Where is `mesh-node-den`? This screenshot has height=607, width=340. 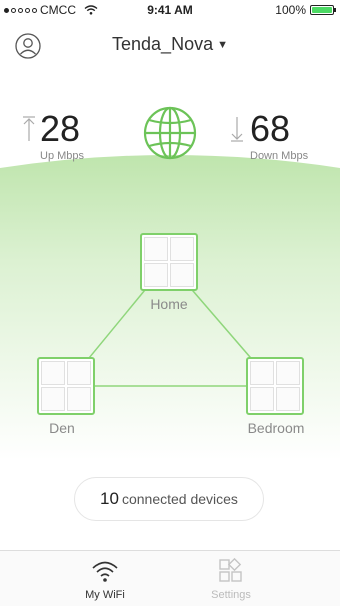 mesh-node-den is located at coordinates (66, 386).